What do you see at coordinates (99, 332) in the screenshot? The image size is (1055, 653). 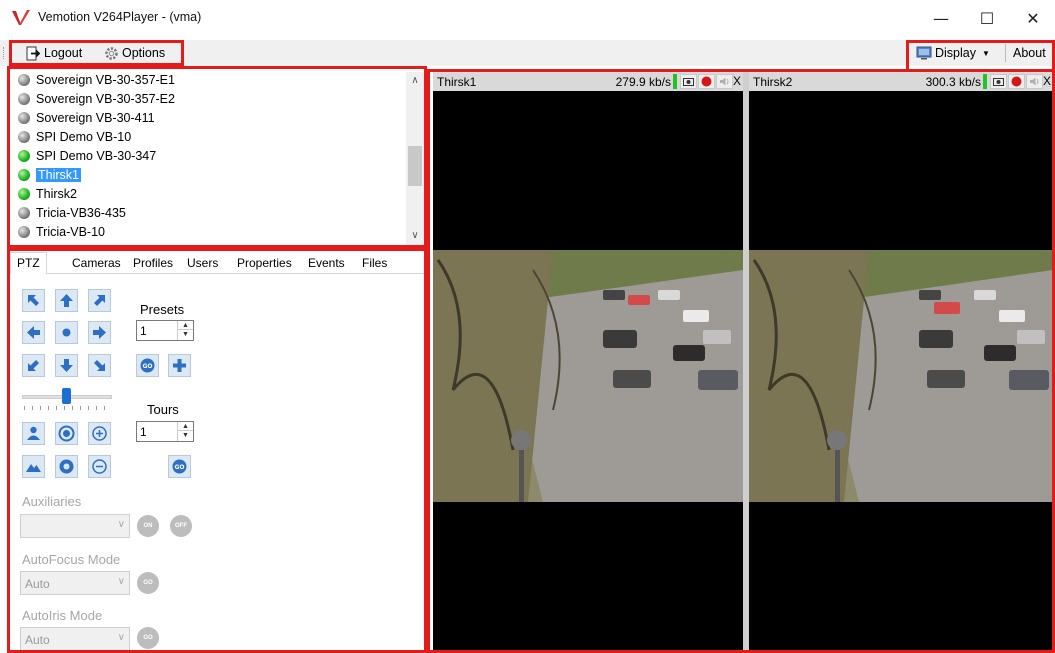 I see `pan-right-button` at bounding box center [99, 332].